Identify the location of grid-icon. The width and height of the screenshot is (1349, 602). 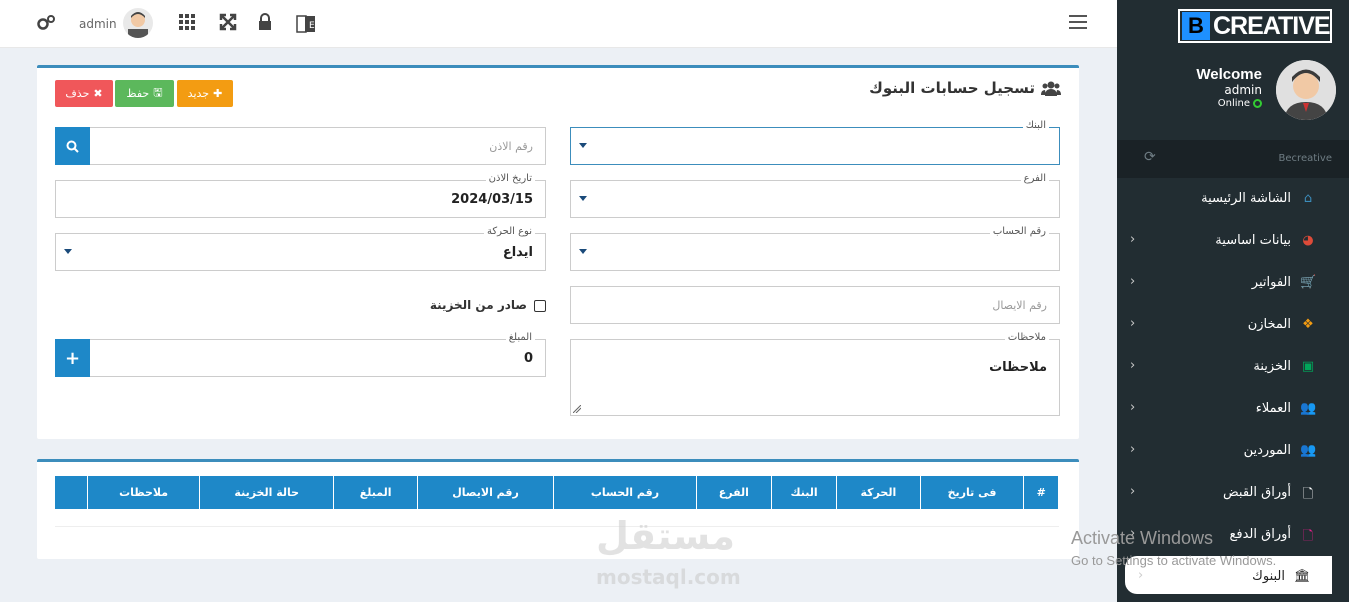
(187, 23).